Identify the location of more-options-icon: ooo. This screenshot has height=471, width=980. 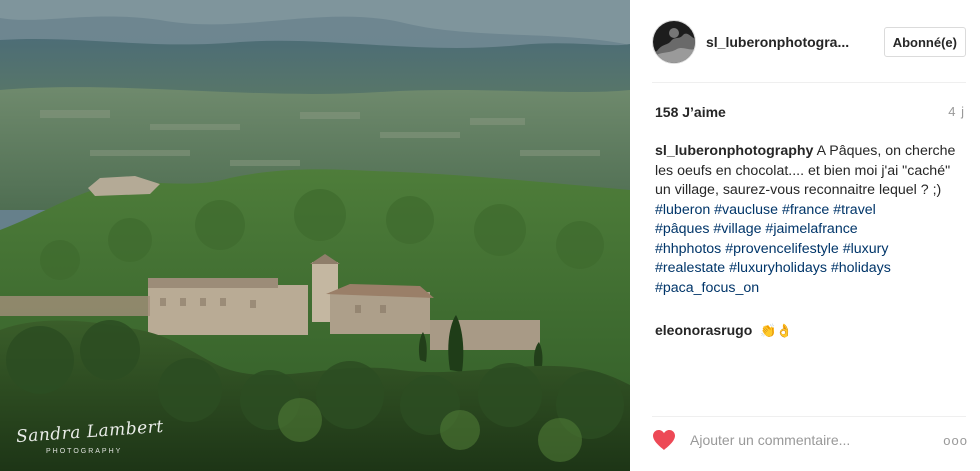
(955, 440).